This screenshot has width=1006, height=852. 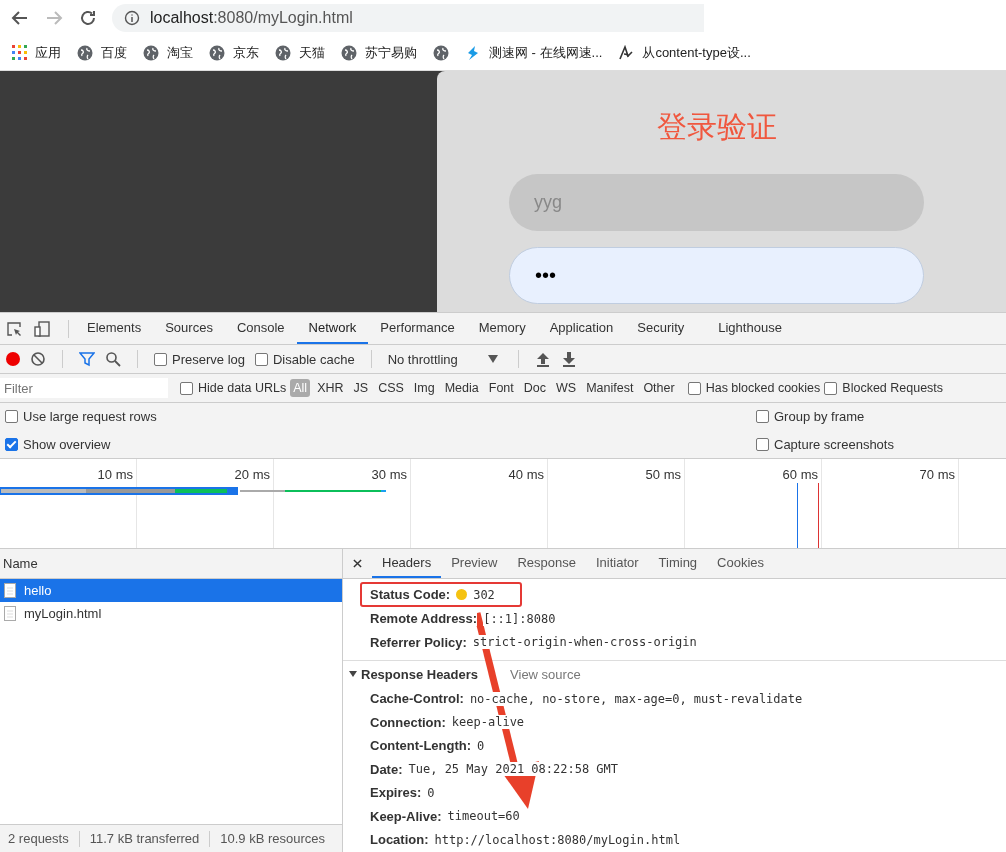 What do you see at coordinates (379, 52) in the screenshot?
I see `bookmark: 苏宁易购` at bounding box center [379, 52].